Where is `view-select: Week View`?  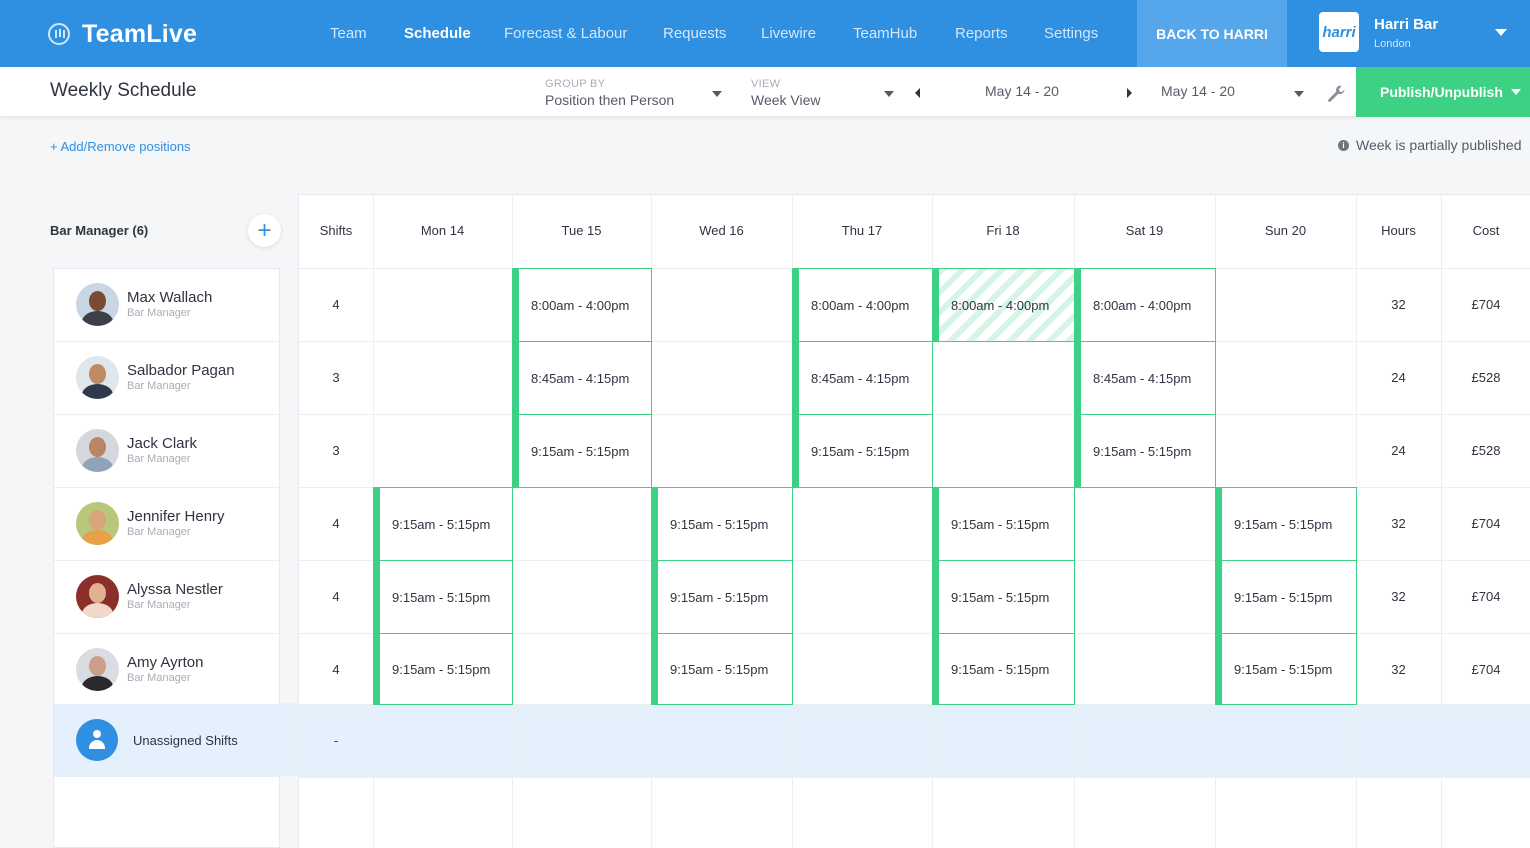 view-select: Week View is located at coordinates (786, 100).